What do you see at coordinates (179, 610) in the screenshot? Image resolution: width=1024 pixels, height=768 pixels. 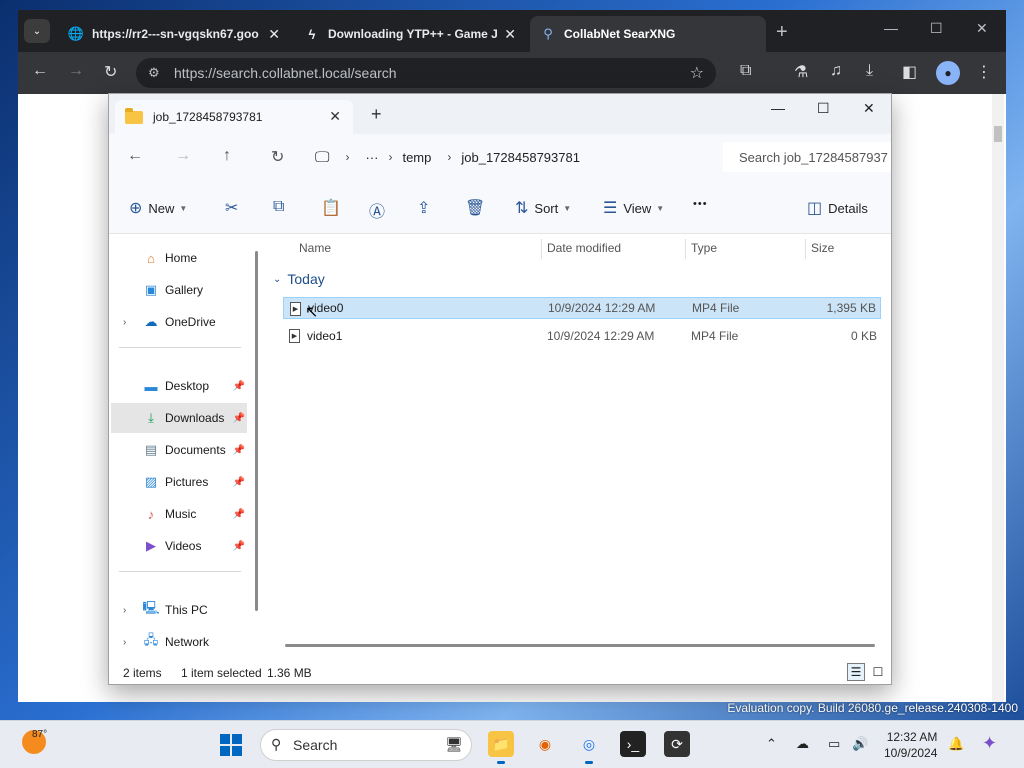 I see `nav-item-this-pc: › 🖳 This PC` at bounding box center [179, 610].